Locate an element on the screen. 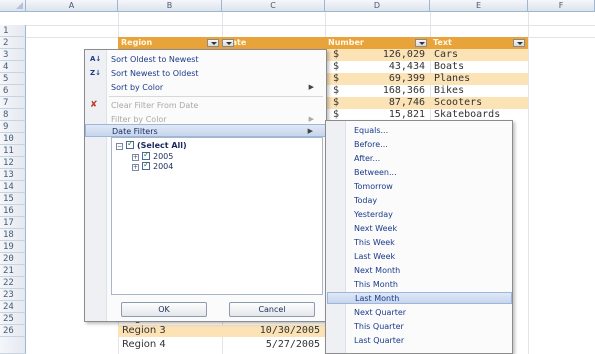  cell: Planes is located at coordinates (452, 79).